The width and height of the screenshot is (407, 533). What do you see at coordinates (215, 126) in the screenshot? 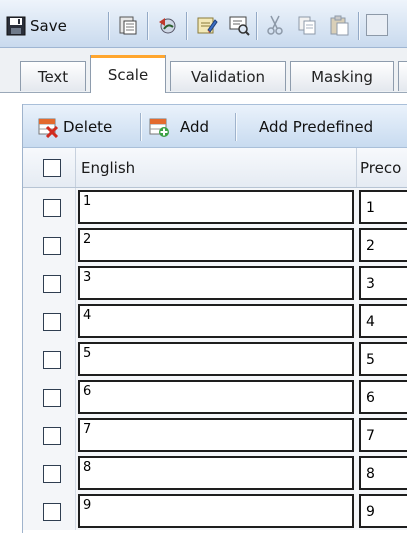
I see `grid-toolbar: Delete Add Add Predefined` at bounding box center [215, 126].